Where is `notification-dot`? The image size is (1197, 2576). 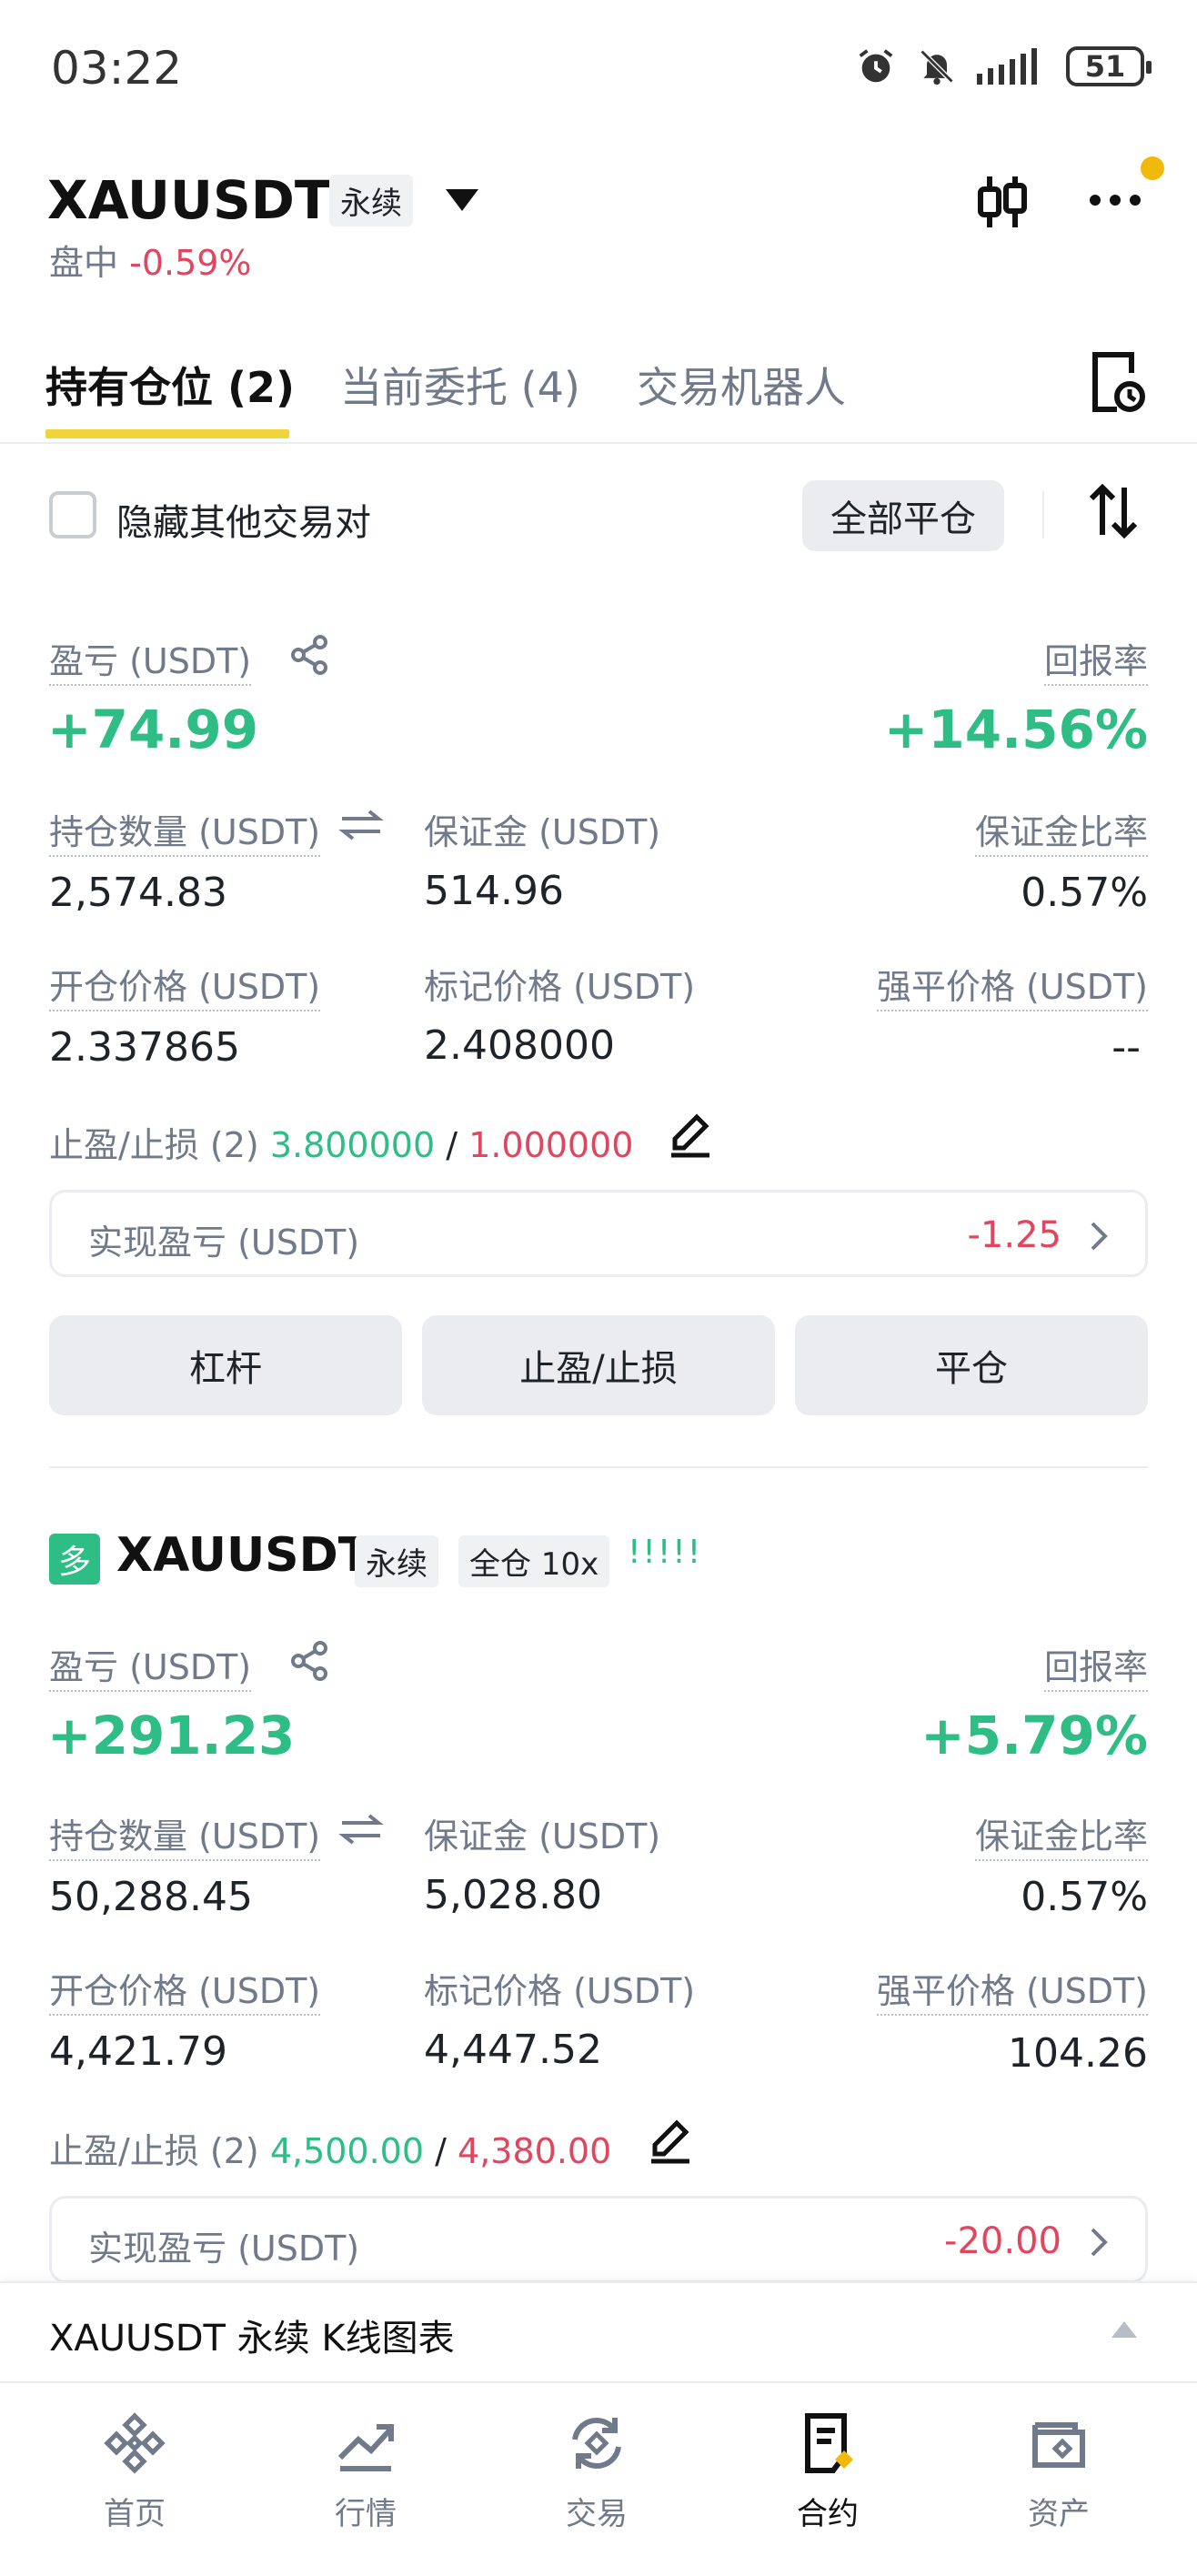 notification-dot is located at coordinates (1152, 168).